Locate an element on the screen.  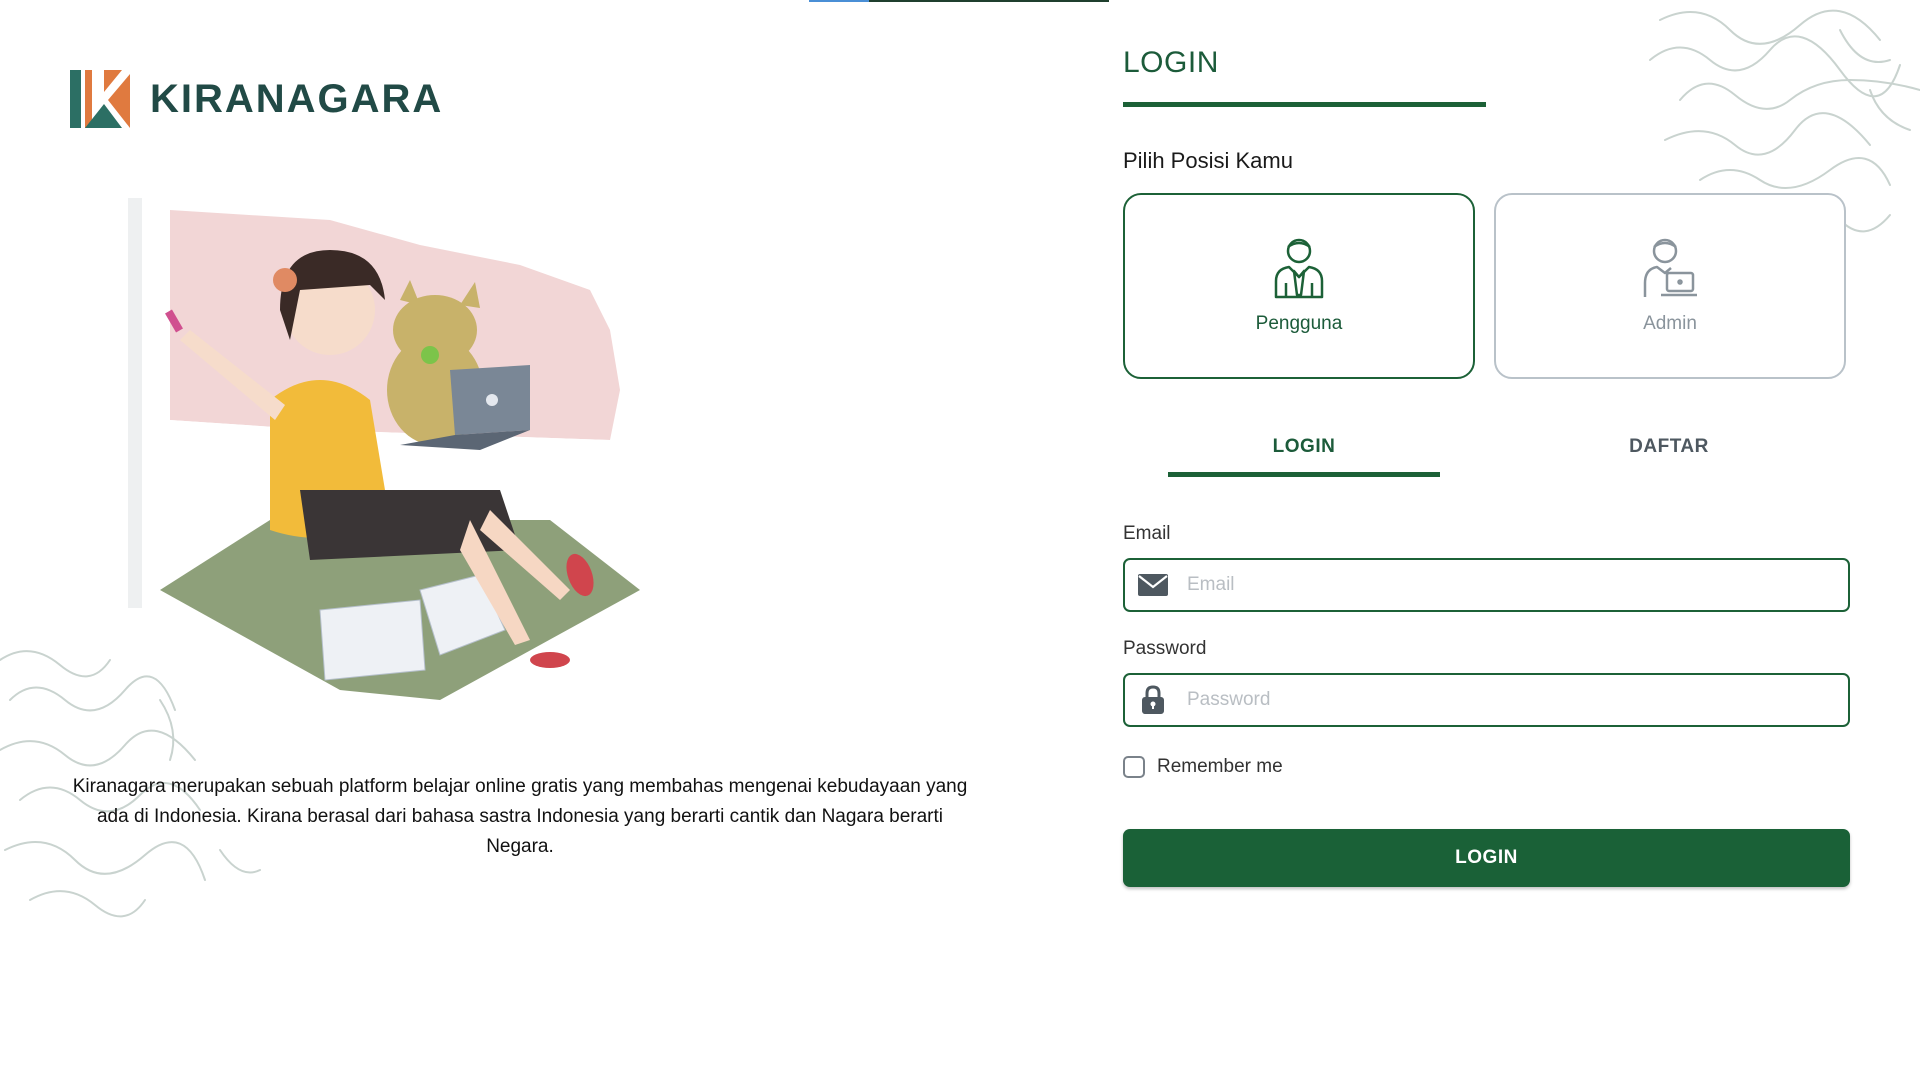
top-progress-fill is located at coordinates (839, 1).